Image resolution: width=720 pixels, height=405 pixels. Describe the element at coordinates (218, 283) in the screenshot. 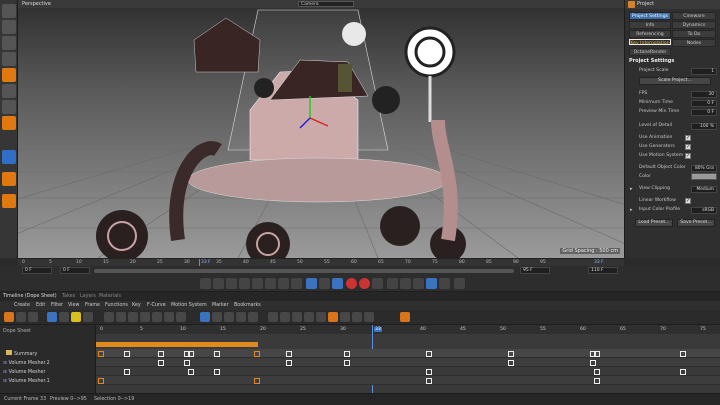

I see `prev-key-icon` at that location.